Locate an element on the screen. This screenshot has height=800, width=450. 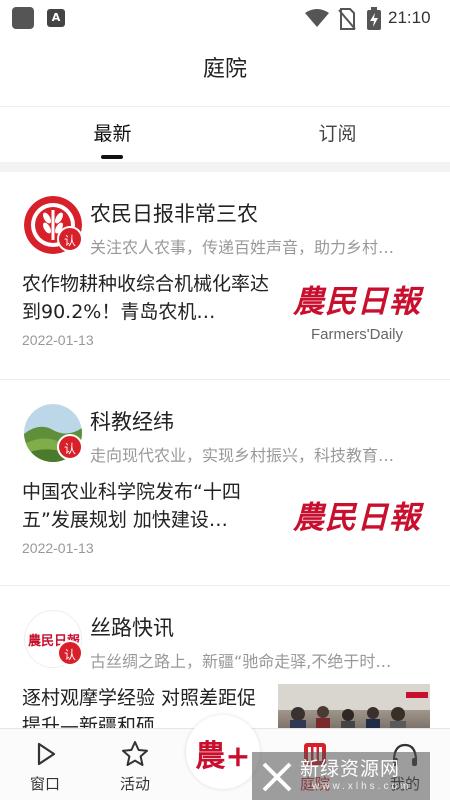
center-logo-button: 農+ is located at coordinates (223, 752).